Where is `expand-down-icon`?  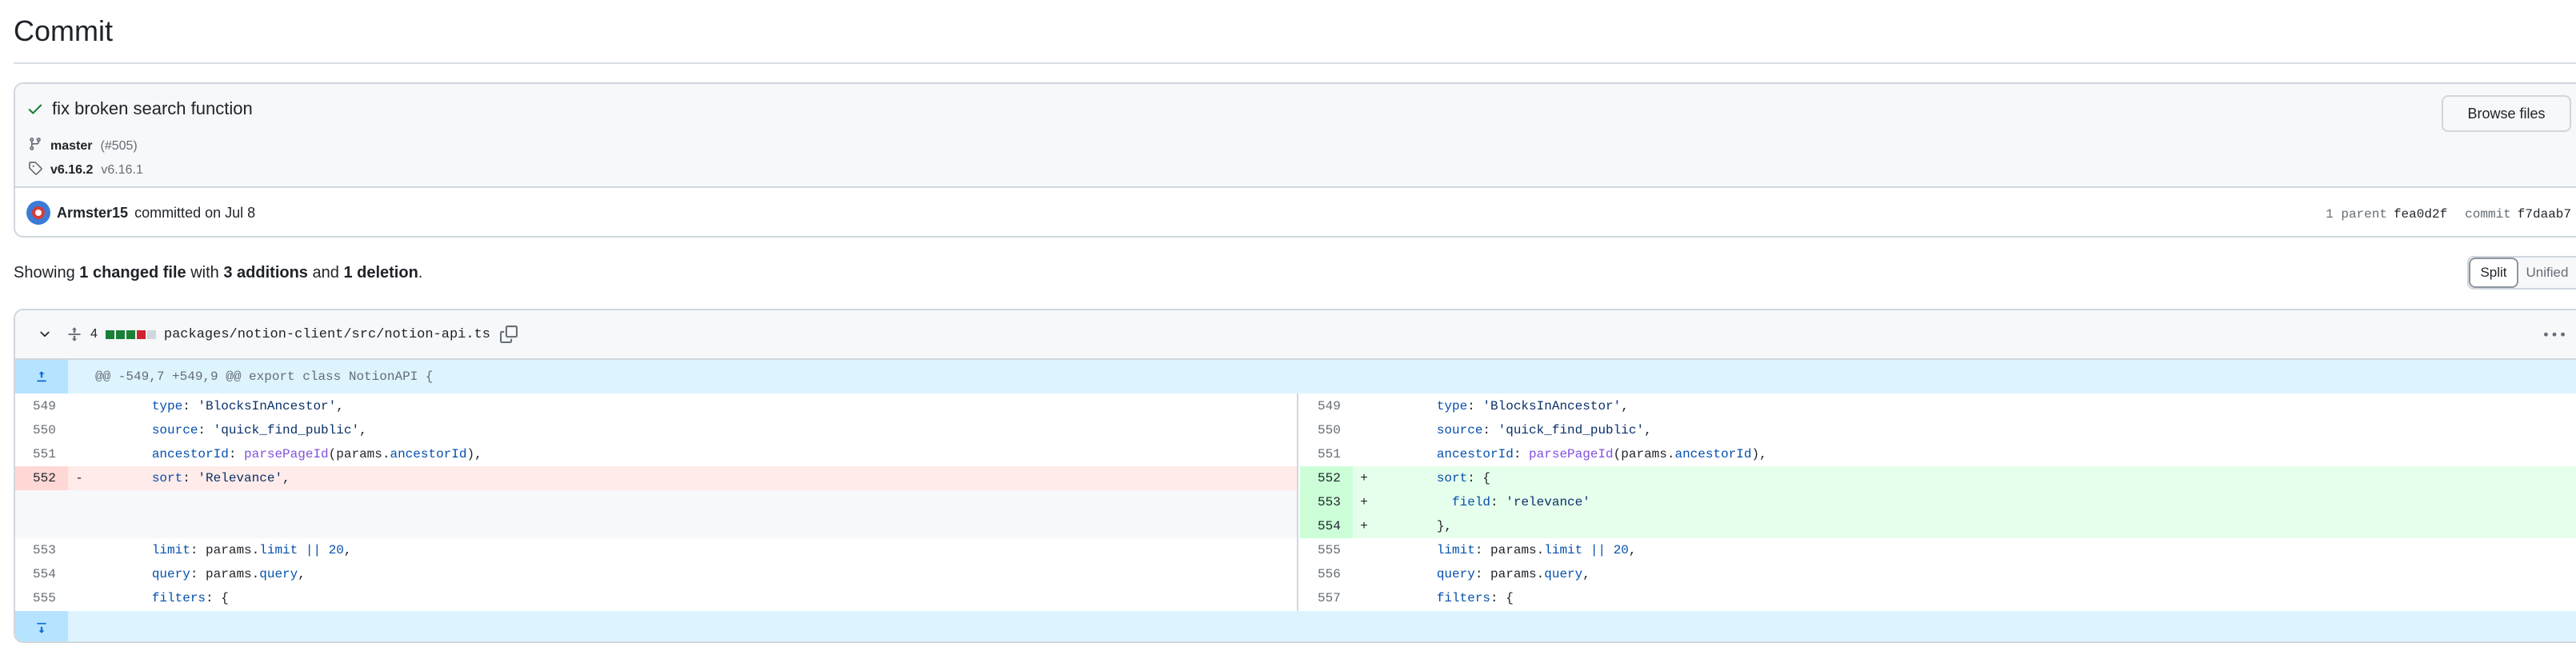
expand-down-icon is located at coordinates (41, 626).